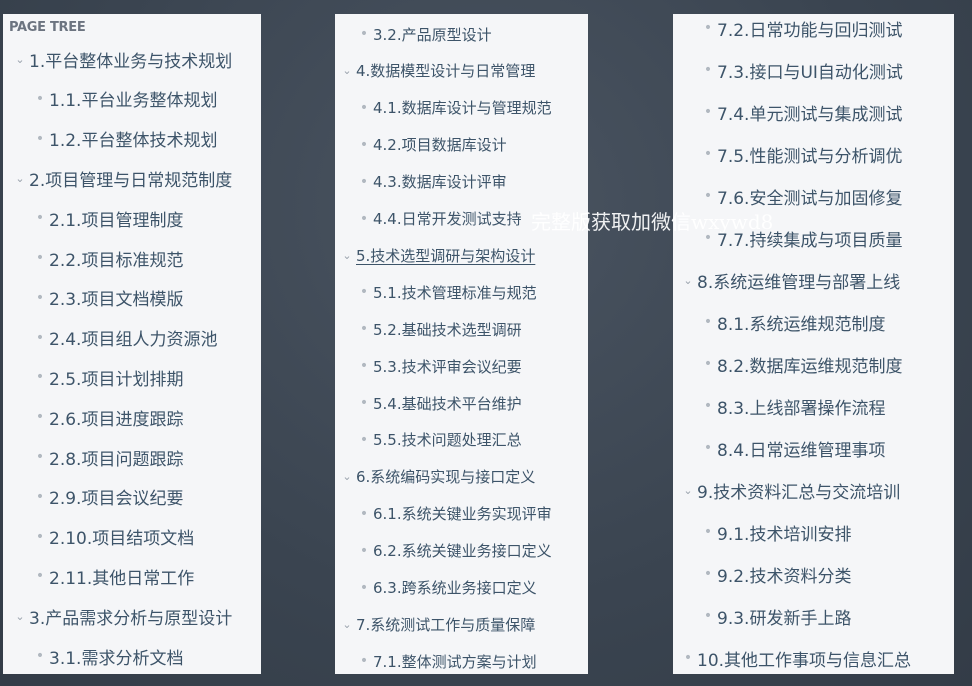 The height and width of the screenshot is (686, 972). Describe the element at coordinates (461, 108) in the screenshot. I see `tree-node: • 4.1.数据库设计与管理规范` at that location.